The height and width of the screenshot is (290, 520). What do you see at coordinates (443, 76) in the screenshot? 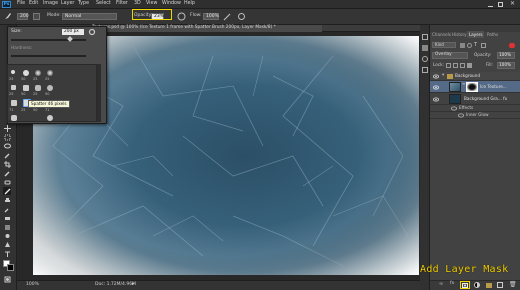
I see `group-expand-icon: ▾` at bounding box center [443, 76].